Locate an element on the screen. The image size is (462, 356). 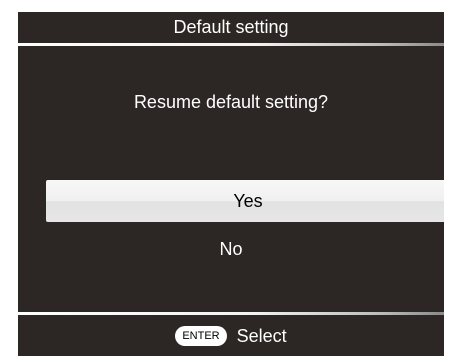
option-yes: Yes is located at coordinates (245, 201).